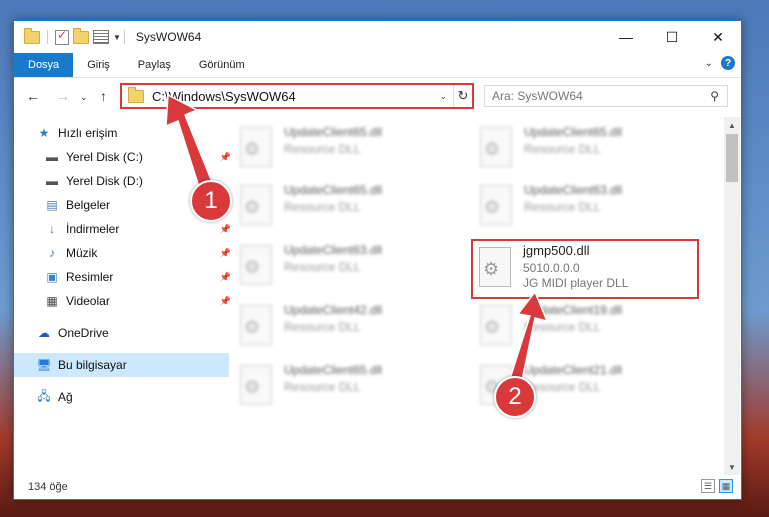 Image resolution: width=769 pixels, height=517 pixels. What do you see at coordinates (211, 201) in the screenshot?
I see `step-1-badge: 1` at bounding box center [211, 201].